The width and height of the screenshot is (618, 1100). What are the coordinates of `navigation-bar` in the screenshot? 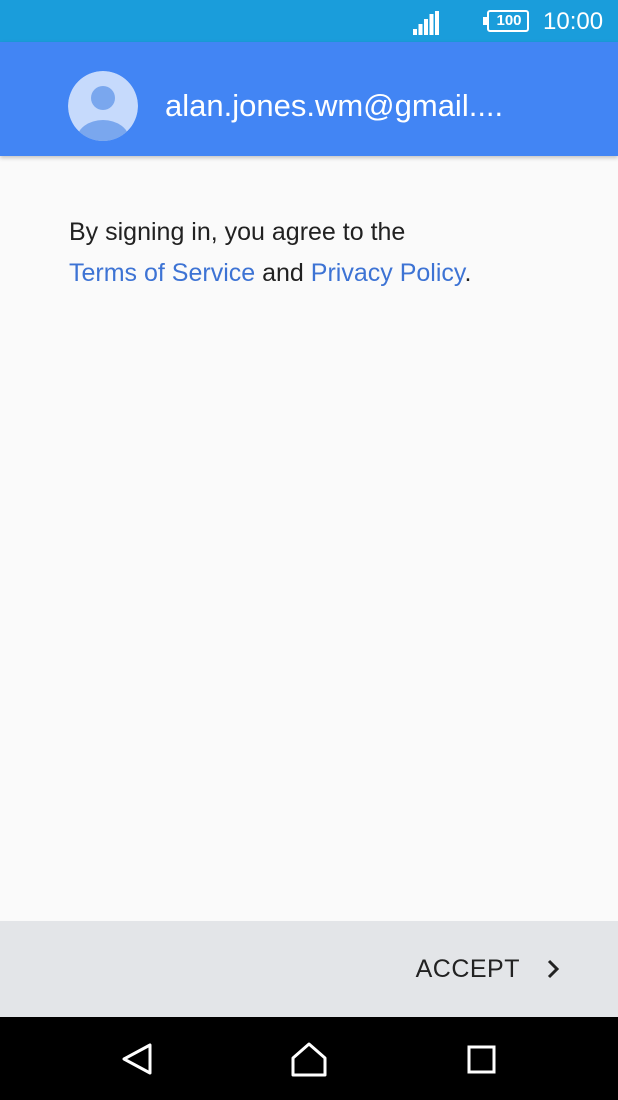 It's located at (309, 1058).